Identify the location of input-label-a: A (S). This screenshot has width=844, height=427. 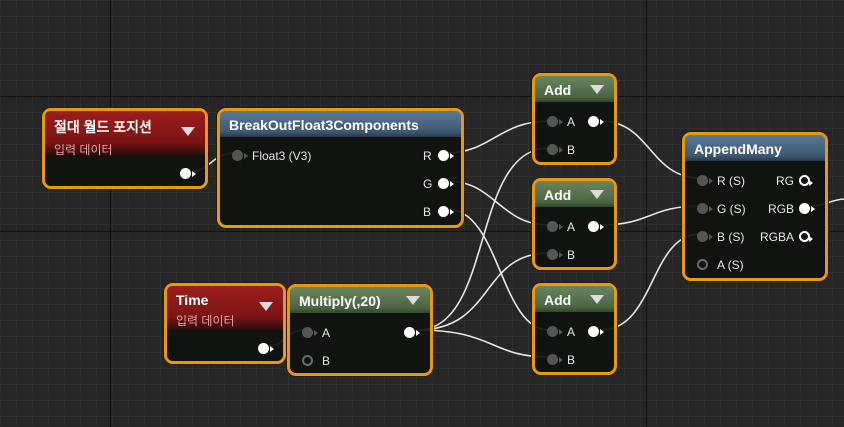
(730, 265).